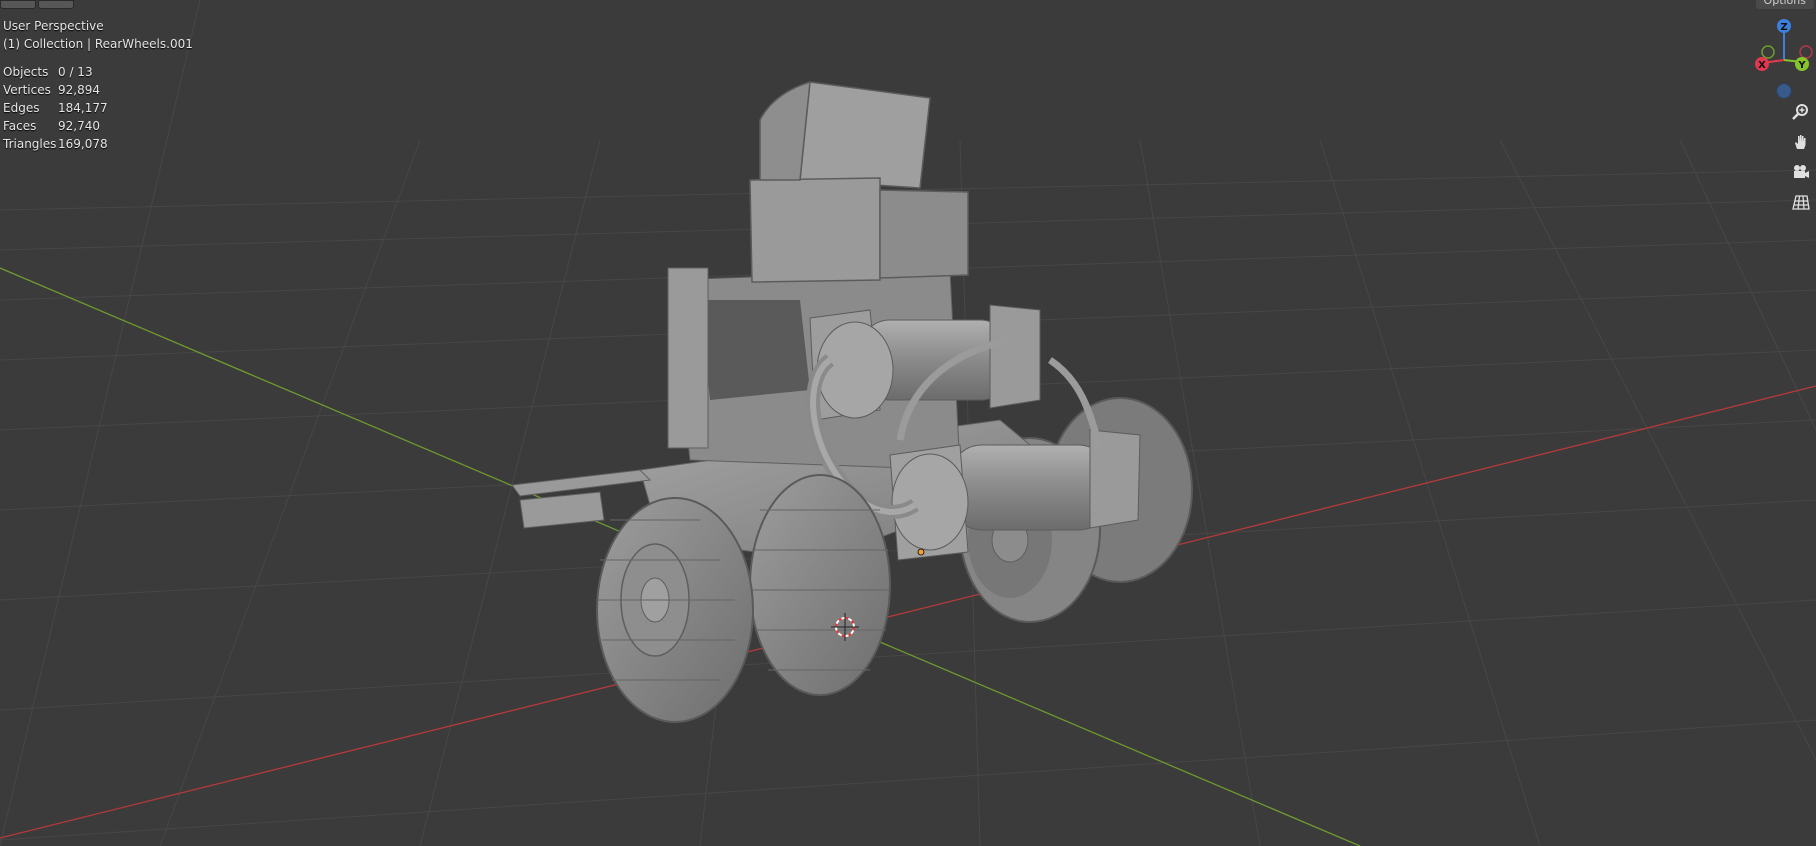 The height and width of the screenshot is (846, 1816). I want to click on stat-value: 0 / 13, so click(75, 72).